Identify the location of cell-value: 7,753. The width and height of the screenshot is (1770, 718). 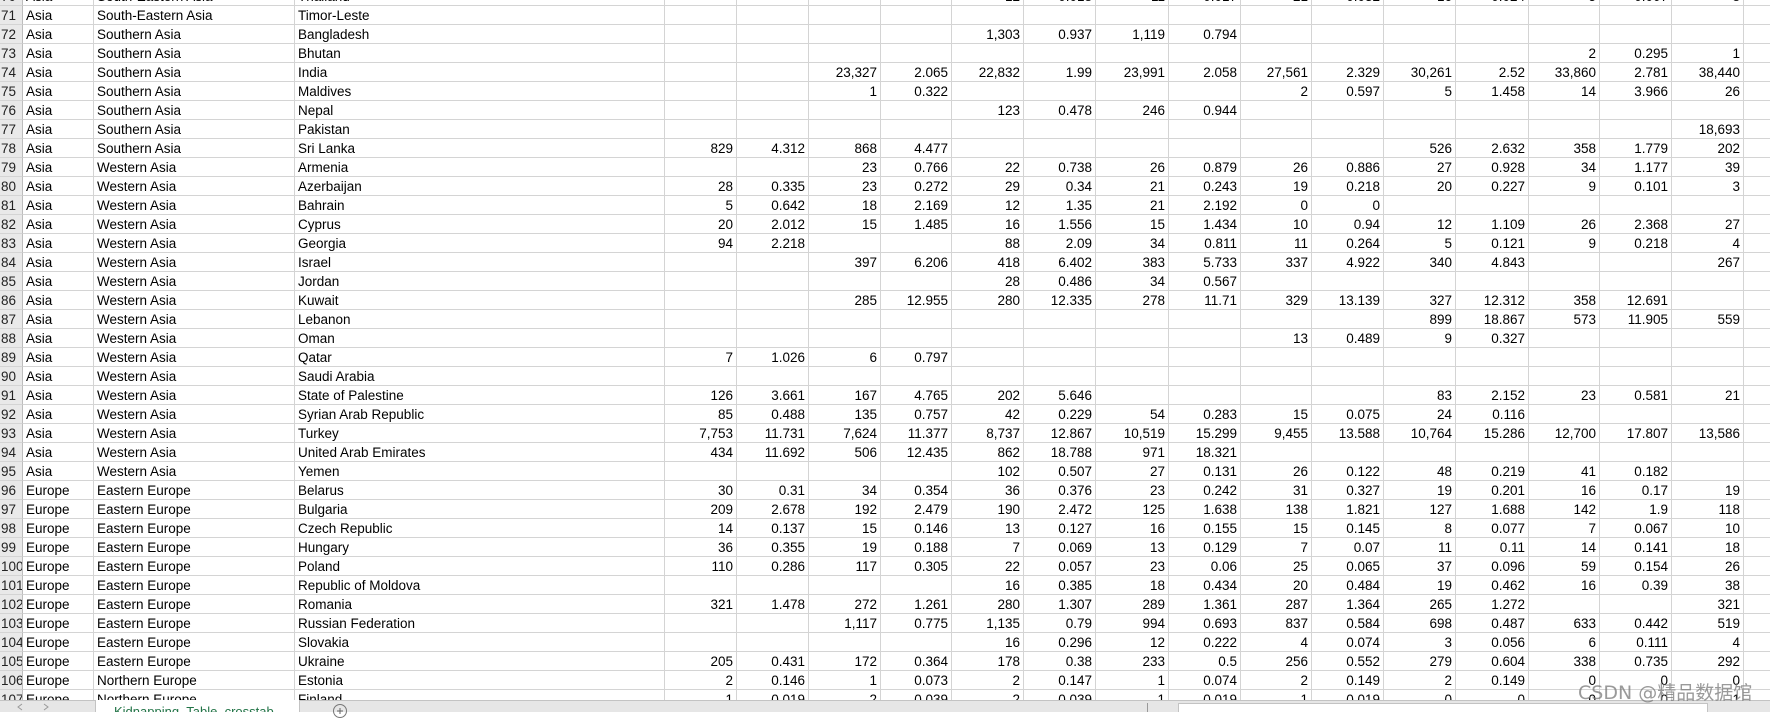
(701, 433).